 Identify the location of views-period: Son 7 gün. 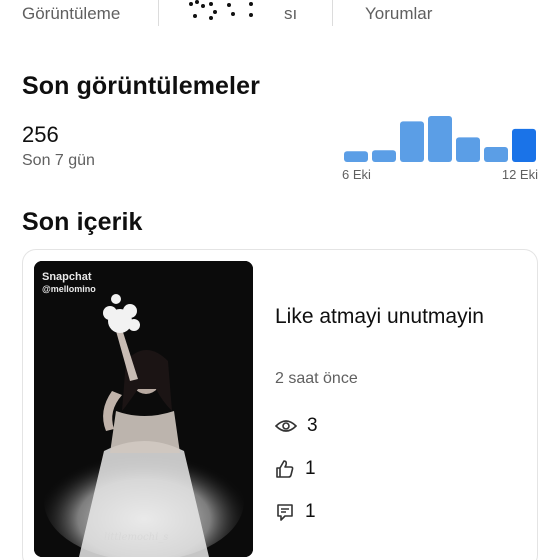
(58, 160).